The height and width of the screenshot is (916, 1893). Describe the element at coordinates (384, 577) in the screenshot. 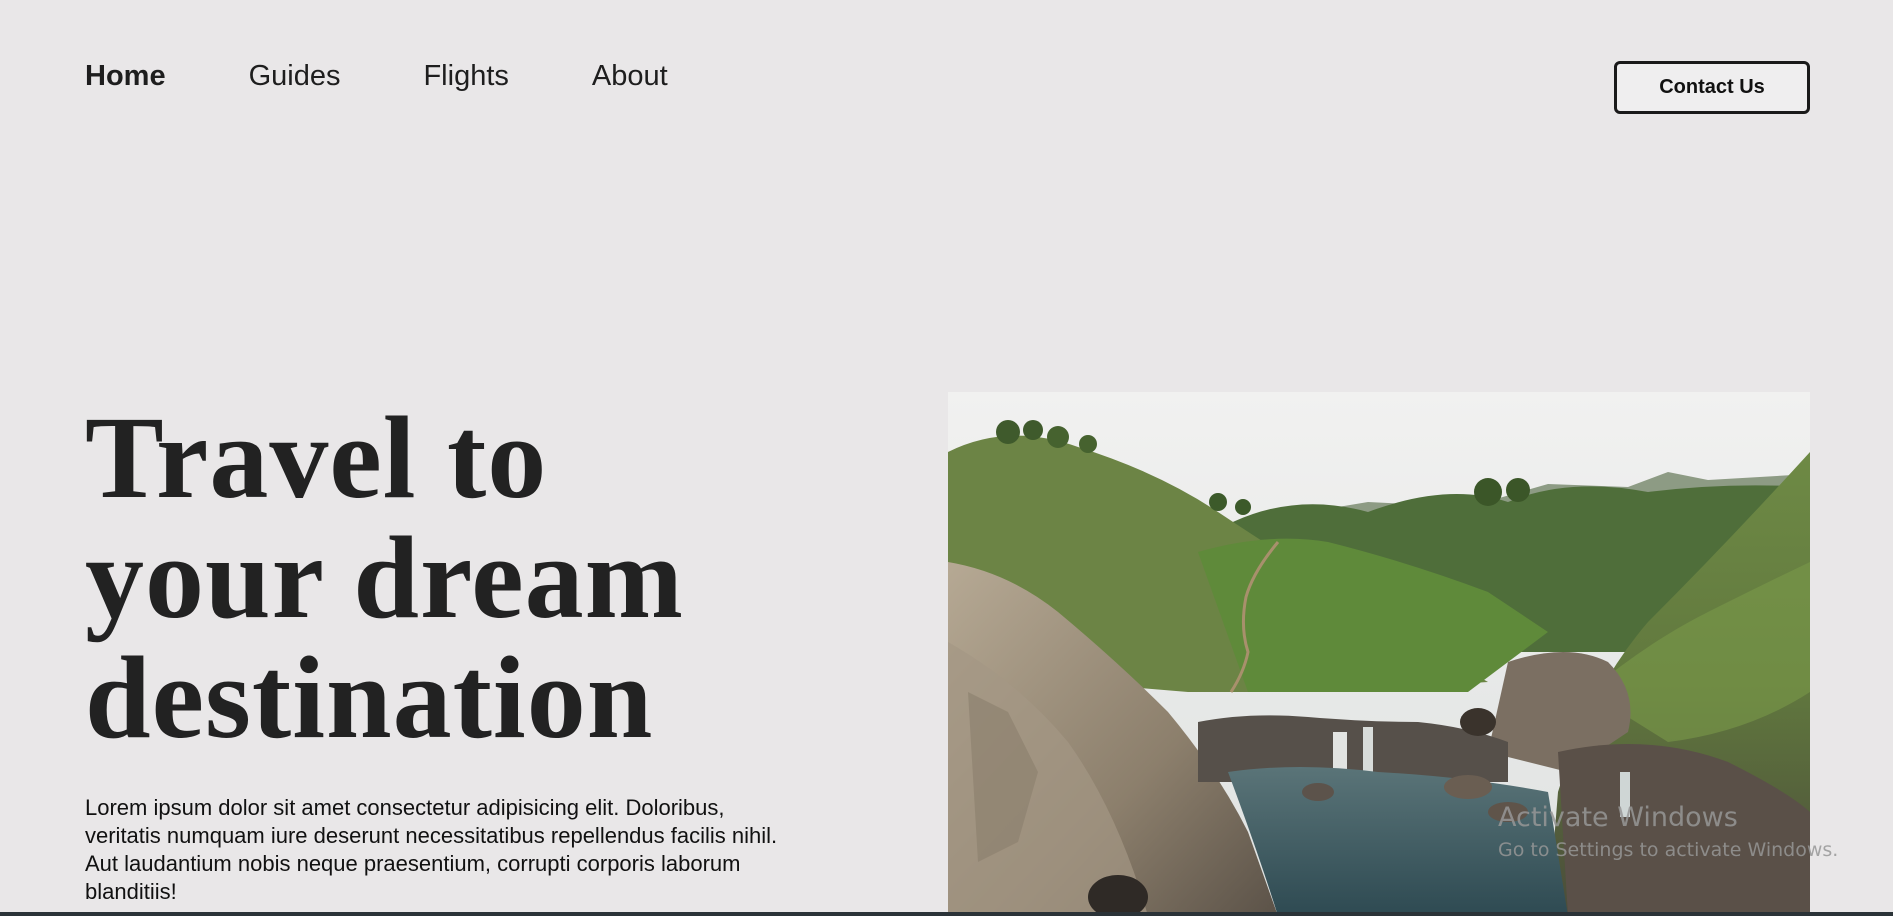

I see `headline-line-2: your dream` at that location.